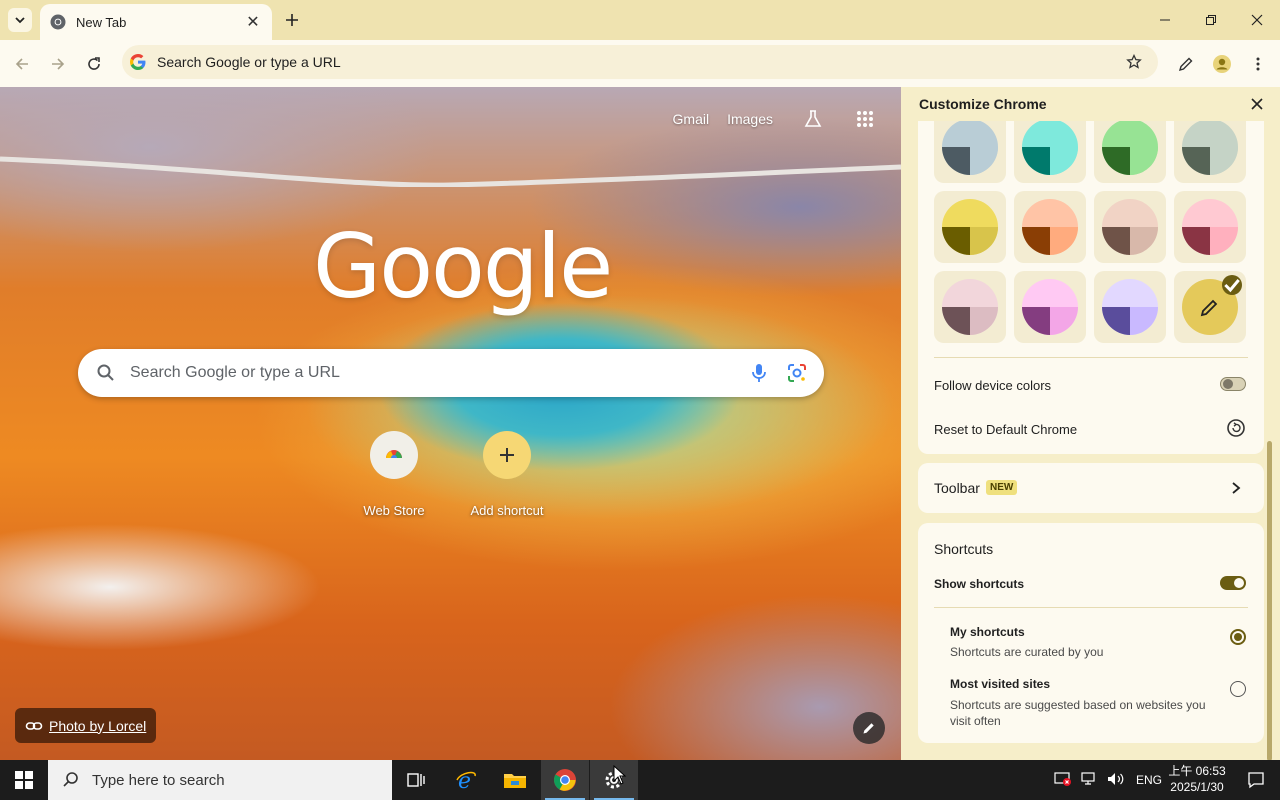 This screenshot has width=1280, height=800. I want to click on color-swatch-citron, so click(970, 227).